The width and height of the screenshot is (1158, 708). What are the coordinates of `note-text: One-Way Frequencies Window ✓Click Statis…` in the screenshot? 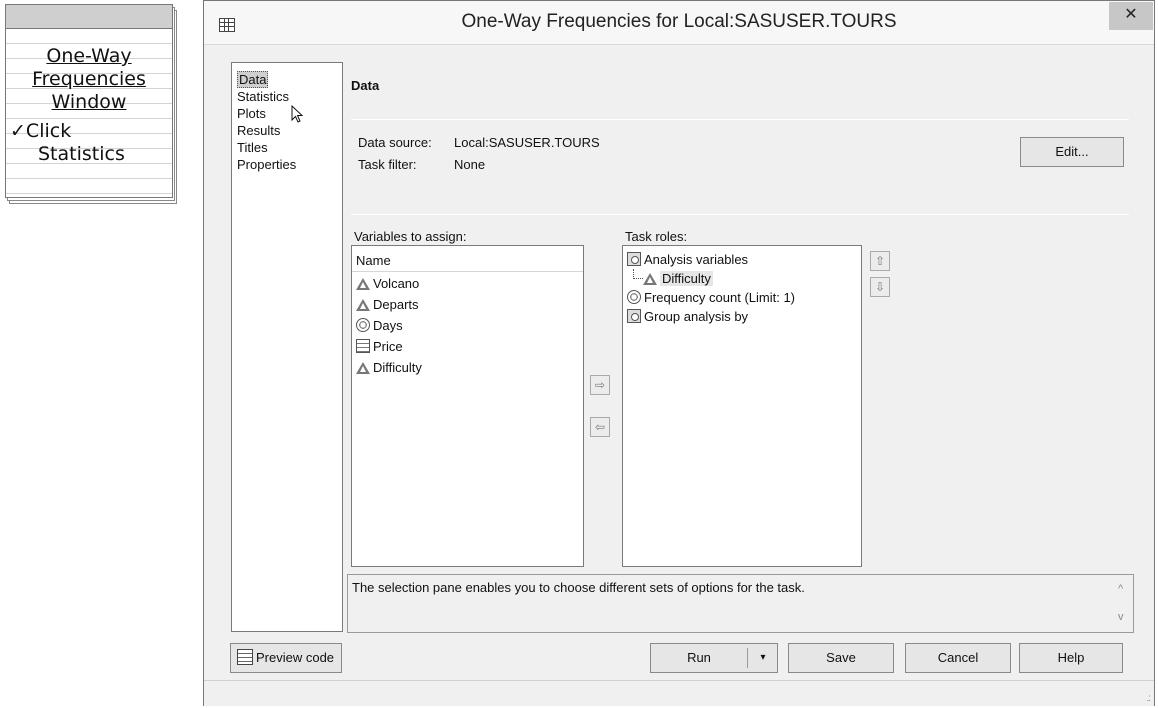 It's located at (89, 105).